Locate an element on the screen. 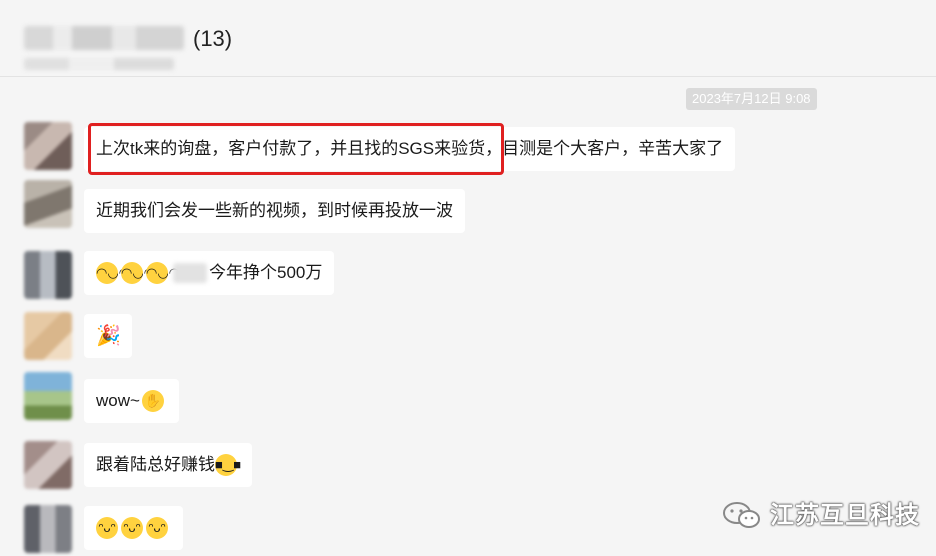 This screenshot has height=556, width=936. highlight-box is located at coordinates (296, 149).